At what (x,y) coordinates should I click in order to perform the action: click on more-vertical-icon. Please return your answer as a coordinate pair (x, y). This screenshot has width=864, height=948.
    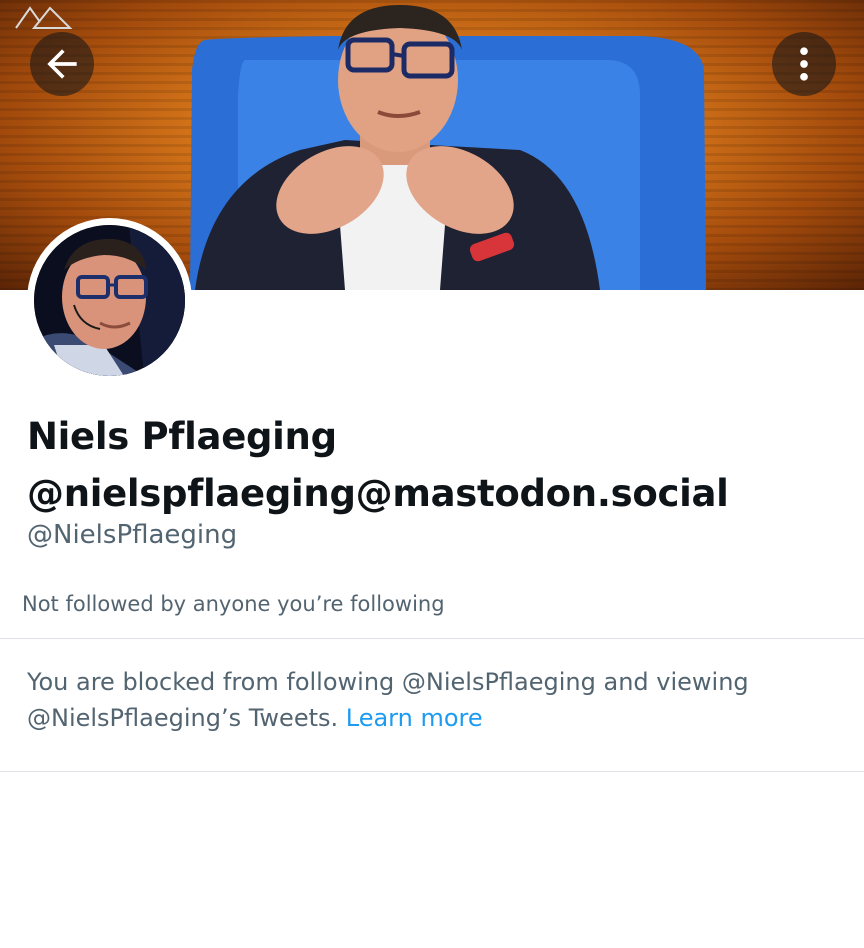
    Looking at the image, I should click on (804, 64).